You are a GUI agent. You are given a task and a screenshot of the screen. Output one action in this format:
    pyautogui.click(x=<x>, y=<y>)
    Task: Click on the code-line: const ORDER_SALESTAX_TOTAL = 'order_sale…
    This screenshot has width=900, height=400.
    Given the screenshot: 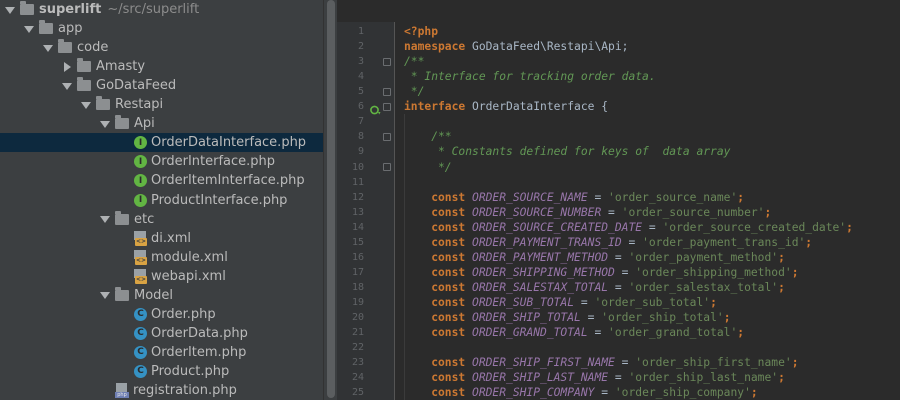 What is the action you would take?
    pyautogui.click(x=648, y=287)
    